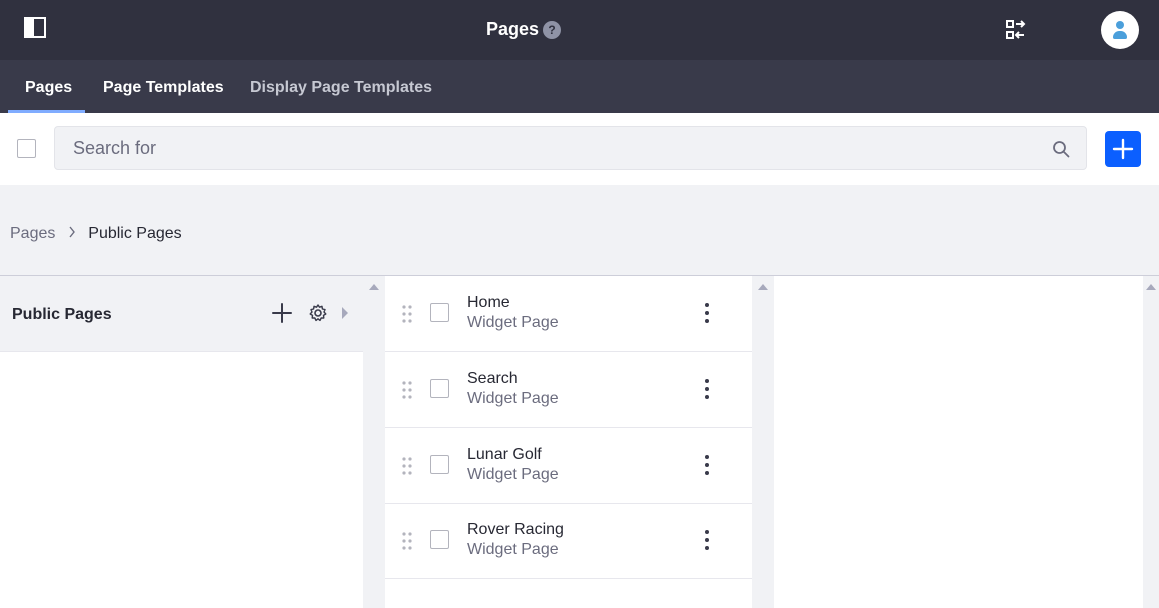 This screenshot has width=1159, height=608. What do you see at coordinates (1120, 30) in the screenshot?
I see `user-avatar` at bounding box center [1120, 30].